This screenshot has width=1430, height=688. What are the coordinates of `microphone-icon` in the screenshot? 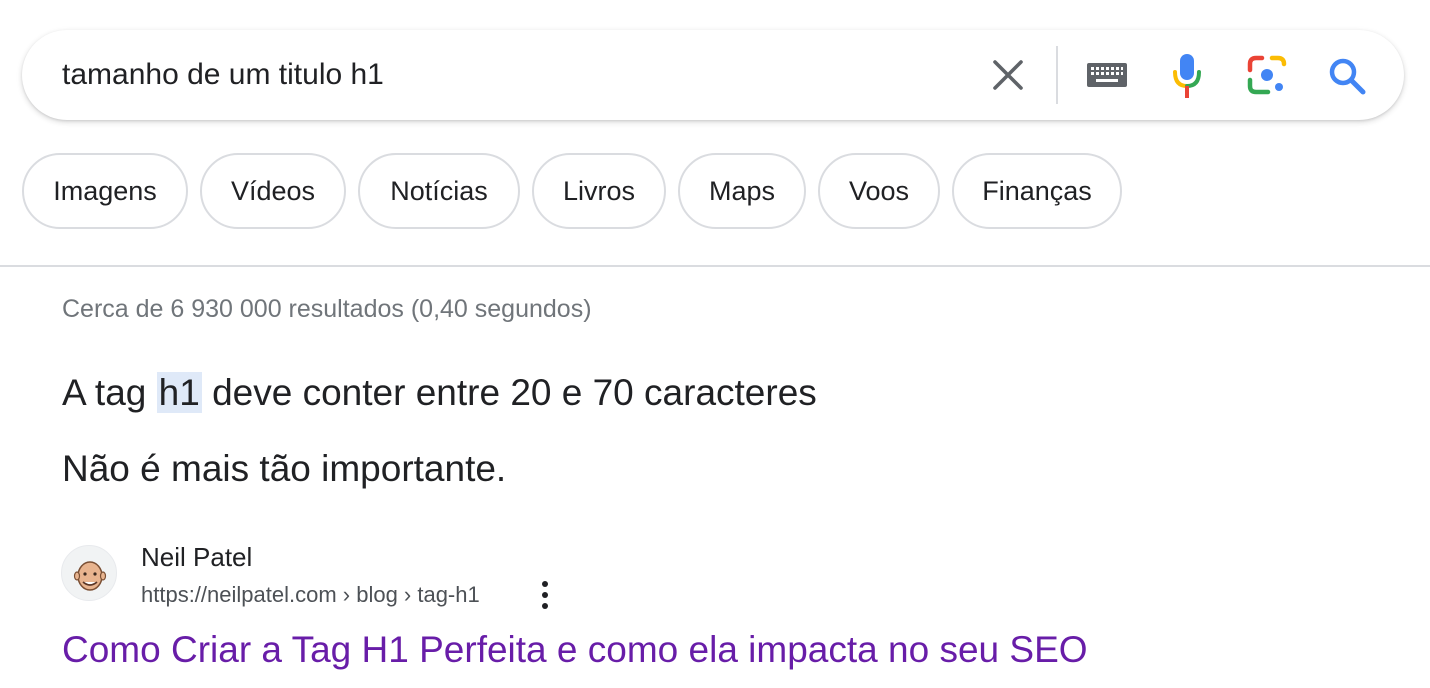 It's located at (1187, 76).